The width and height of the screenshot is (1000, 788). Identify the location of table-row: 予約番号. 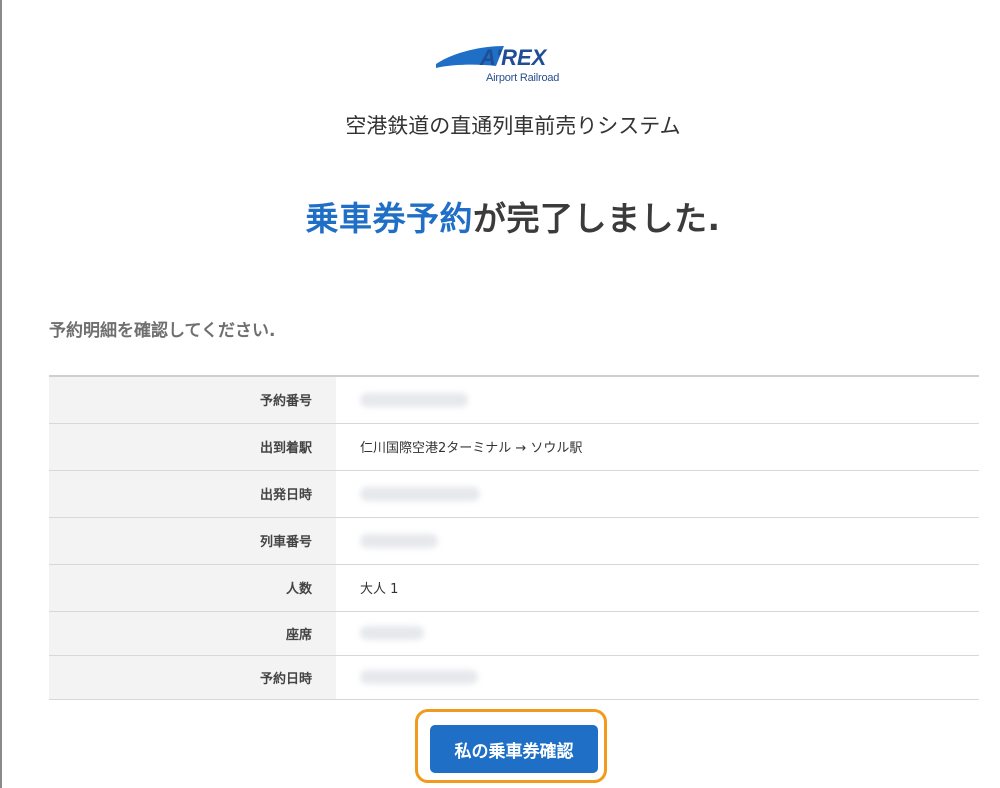
(514, 400).